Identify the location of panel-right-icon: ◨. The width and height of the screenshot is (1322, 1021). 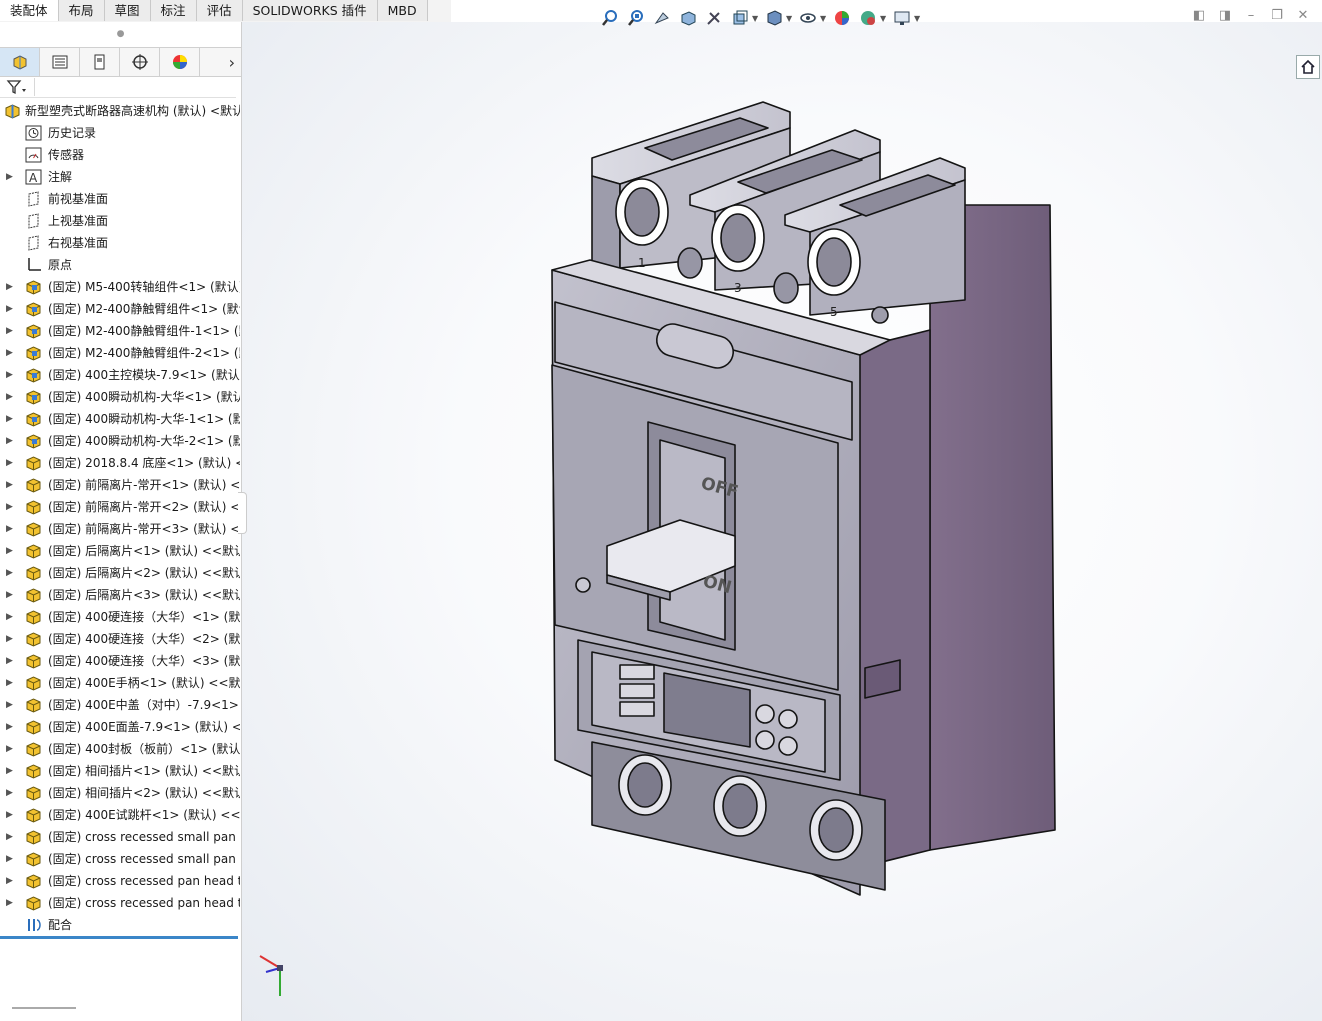
(1225, 15).